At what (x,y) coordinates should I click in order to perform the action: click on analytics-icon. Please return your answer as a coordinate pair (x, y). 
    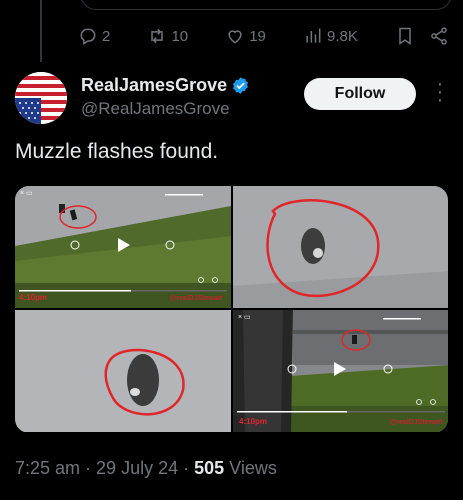
    Looking at the image, I should click on (313, 35).